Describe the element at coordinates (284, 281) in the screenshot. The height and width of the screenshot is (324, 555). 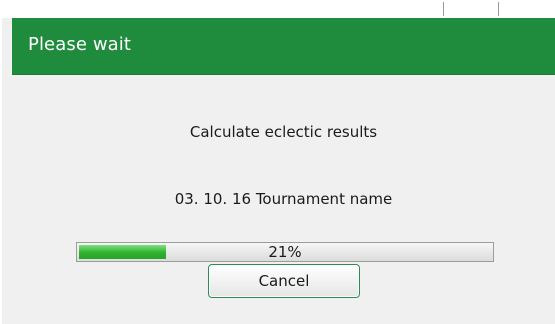
I see `cancel-button: Cancel` at that location.